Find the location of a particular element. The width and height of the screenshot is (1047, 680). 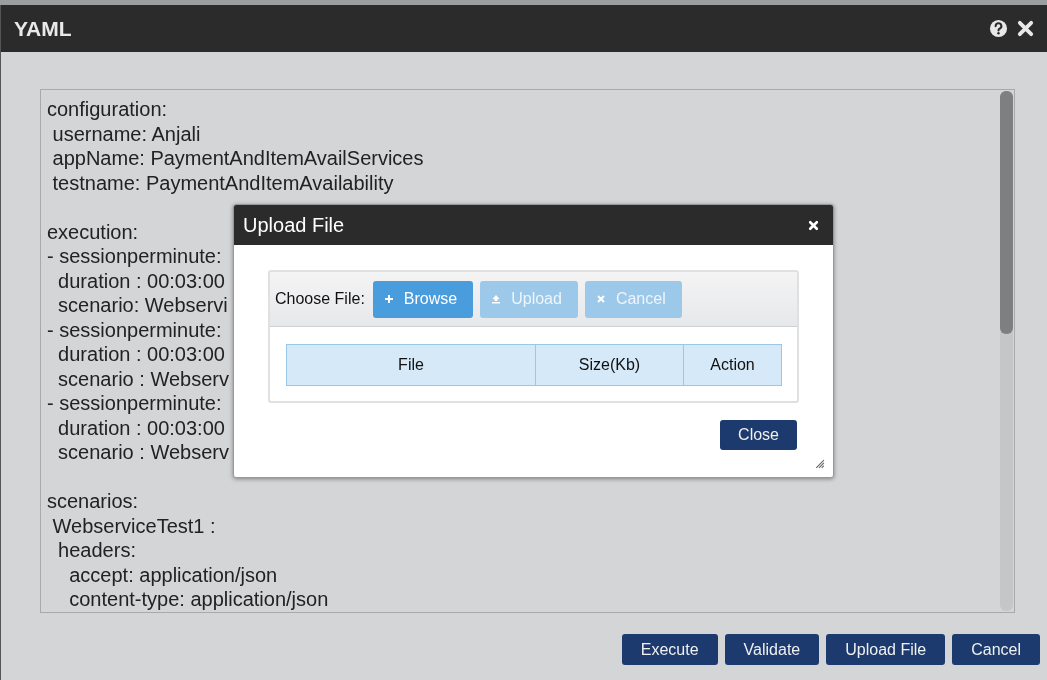

code-line: appName: PaymentAndItemAvailServices is located at coordinates (237, 158).